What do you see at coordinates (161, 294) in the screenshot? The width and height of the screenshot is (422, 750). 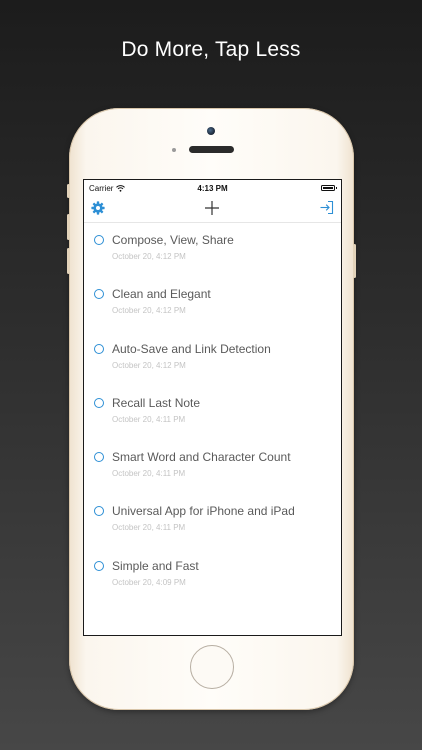 I see `note-title: Clean and Elegant` at bounding box center [161, 294].